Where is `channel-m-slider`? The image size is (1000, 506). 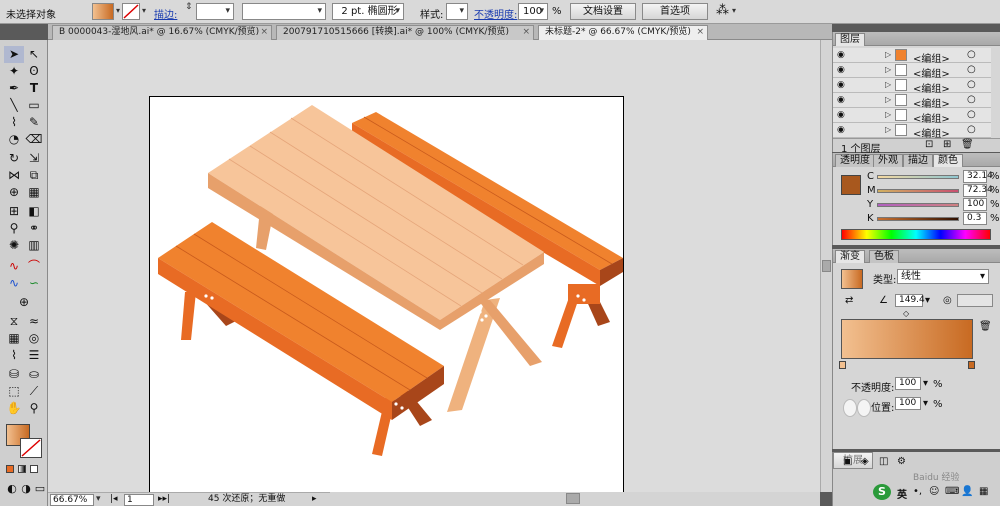 channel-m-slider is located at coordinates (918, 191).